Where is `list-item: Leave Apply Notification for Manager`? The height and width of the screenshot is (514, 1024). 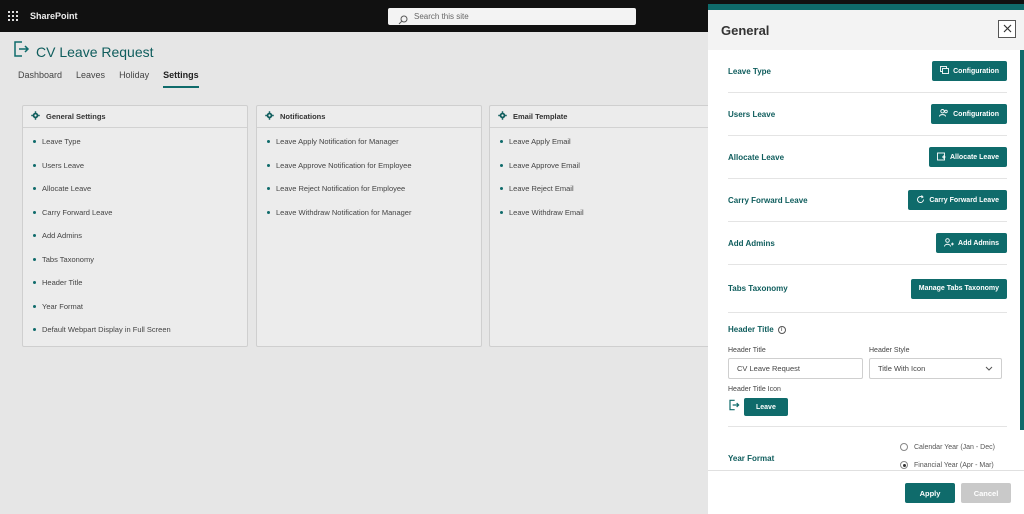
list-item: Leave Apply Notification for Manager is located at coordinates (369, 149).